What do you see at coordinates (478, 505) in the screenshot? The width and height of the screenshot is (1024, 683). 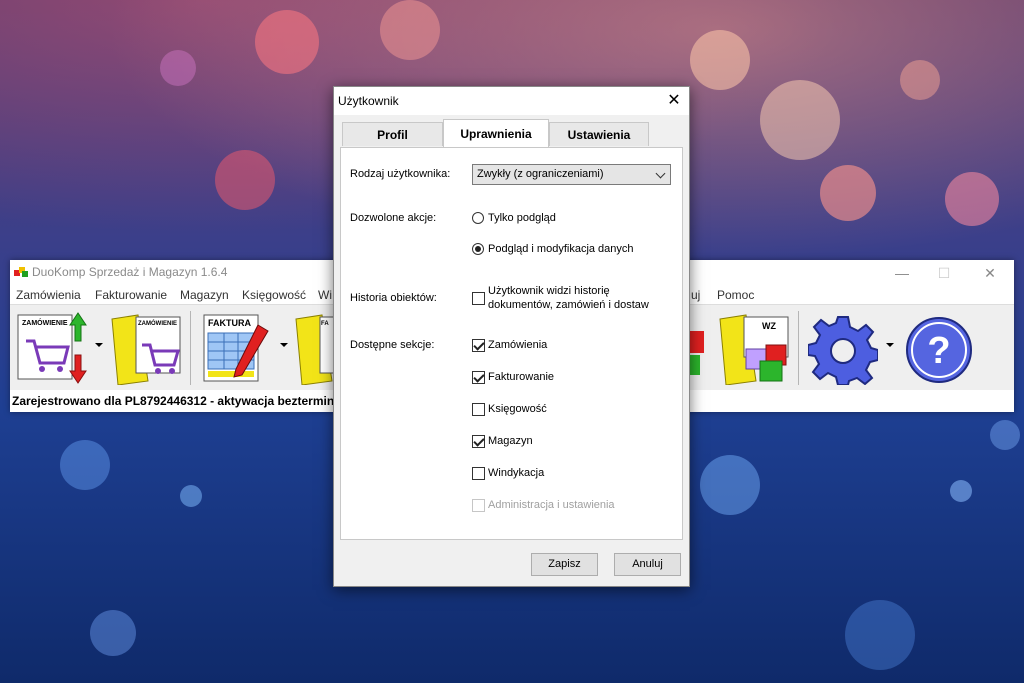 I see `section-administracja-checkbox` at bounding box center [478, 505].